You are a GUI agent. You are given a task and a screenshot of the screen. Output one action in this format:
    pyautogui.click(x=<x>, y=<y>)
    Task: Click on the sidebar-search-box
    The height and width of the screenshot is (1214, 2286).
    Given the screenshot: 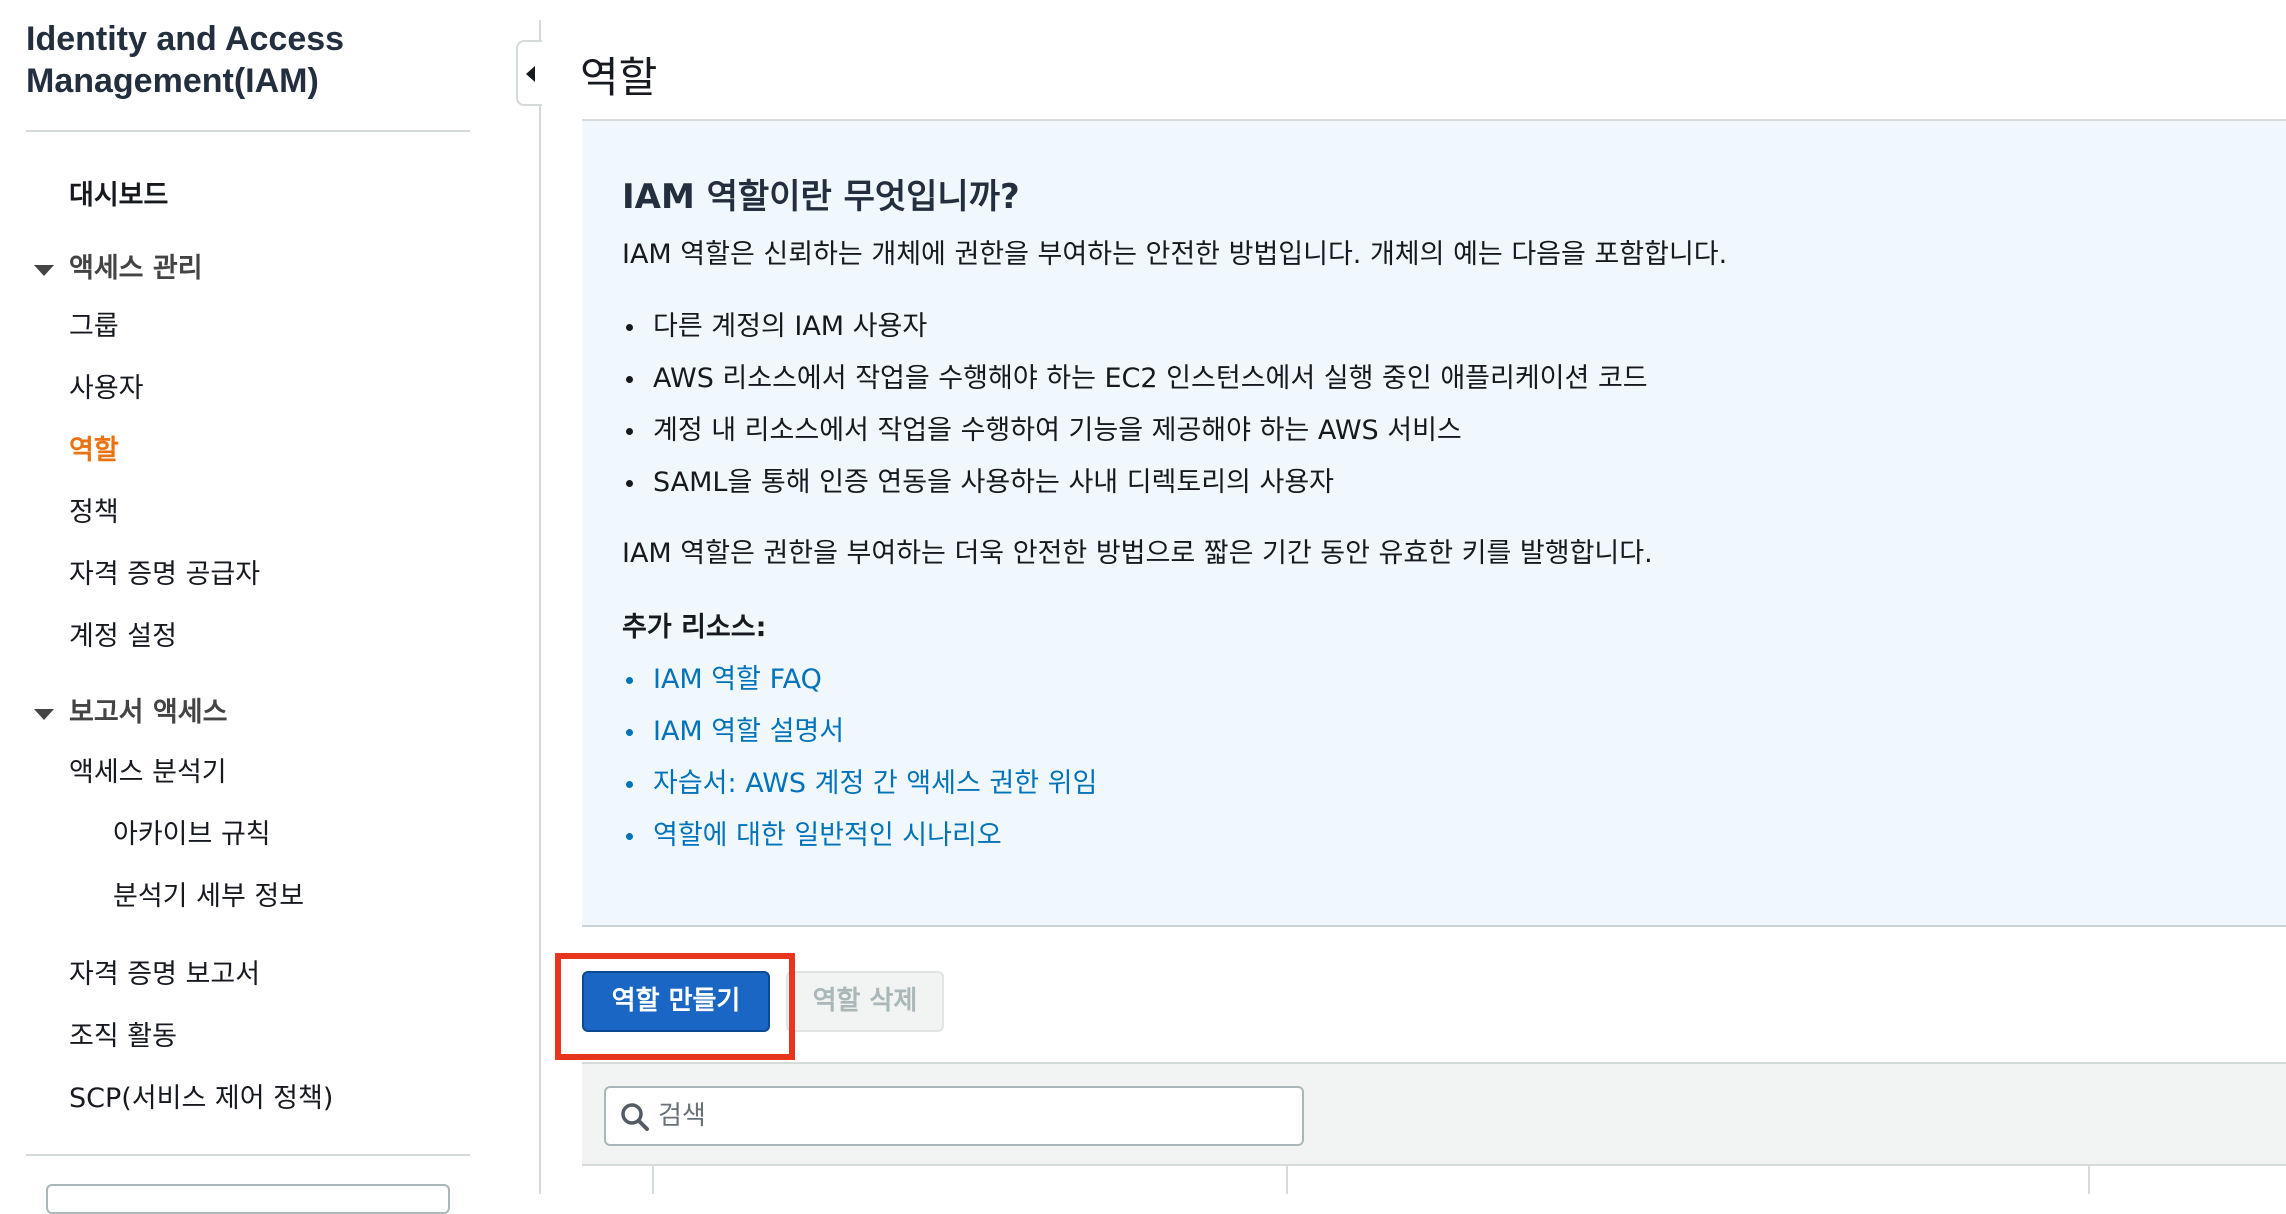 What is the action you would take?
    pyautogui.click(x=248, y=1199)
    